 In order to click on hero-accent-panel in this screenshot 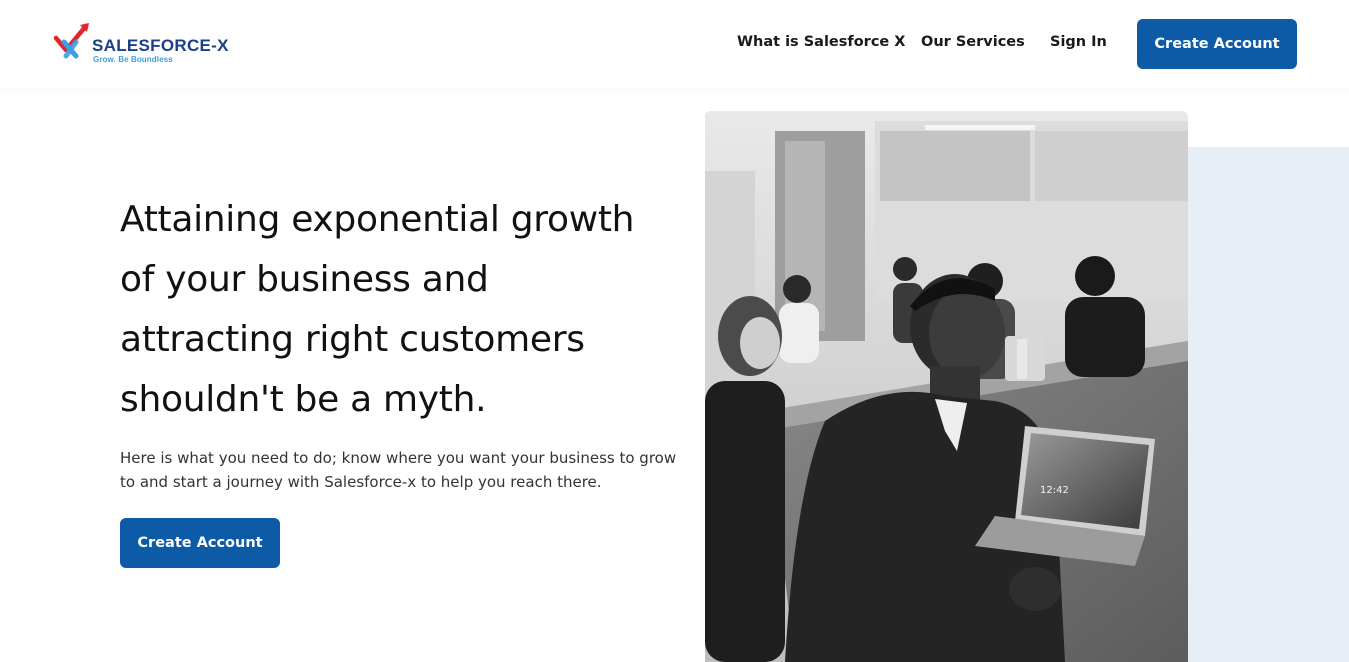, I will do `click(1268, 404)`.